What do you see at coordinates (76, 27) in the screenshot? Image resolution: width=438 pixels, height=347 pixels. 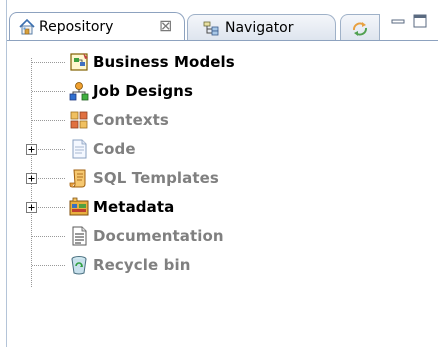 I see `tab-repository-label: Repository` at bounding box center [76, 27].